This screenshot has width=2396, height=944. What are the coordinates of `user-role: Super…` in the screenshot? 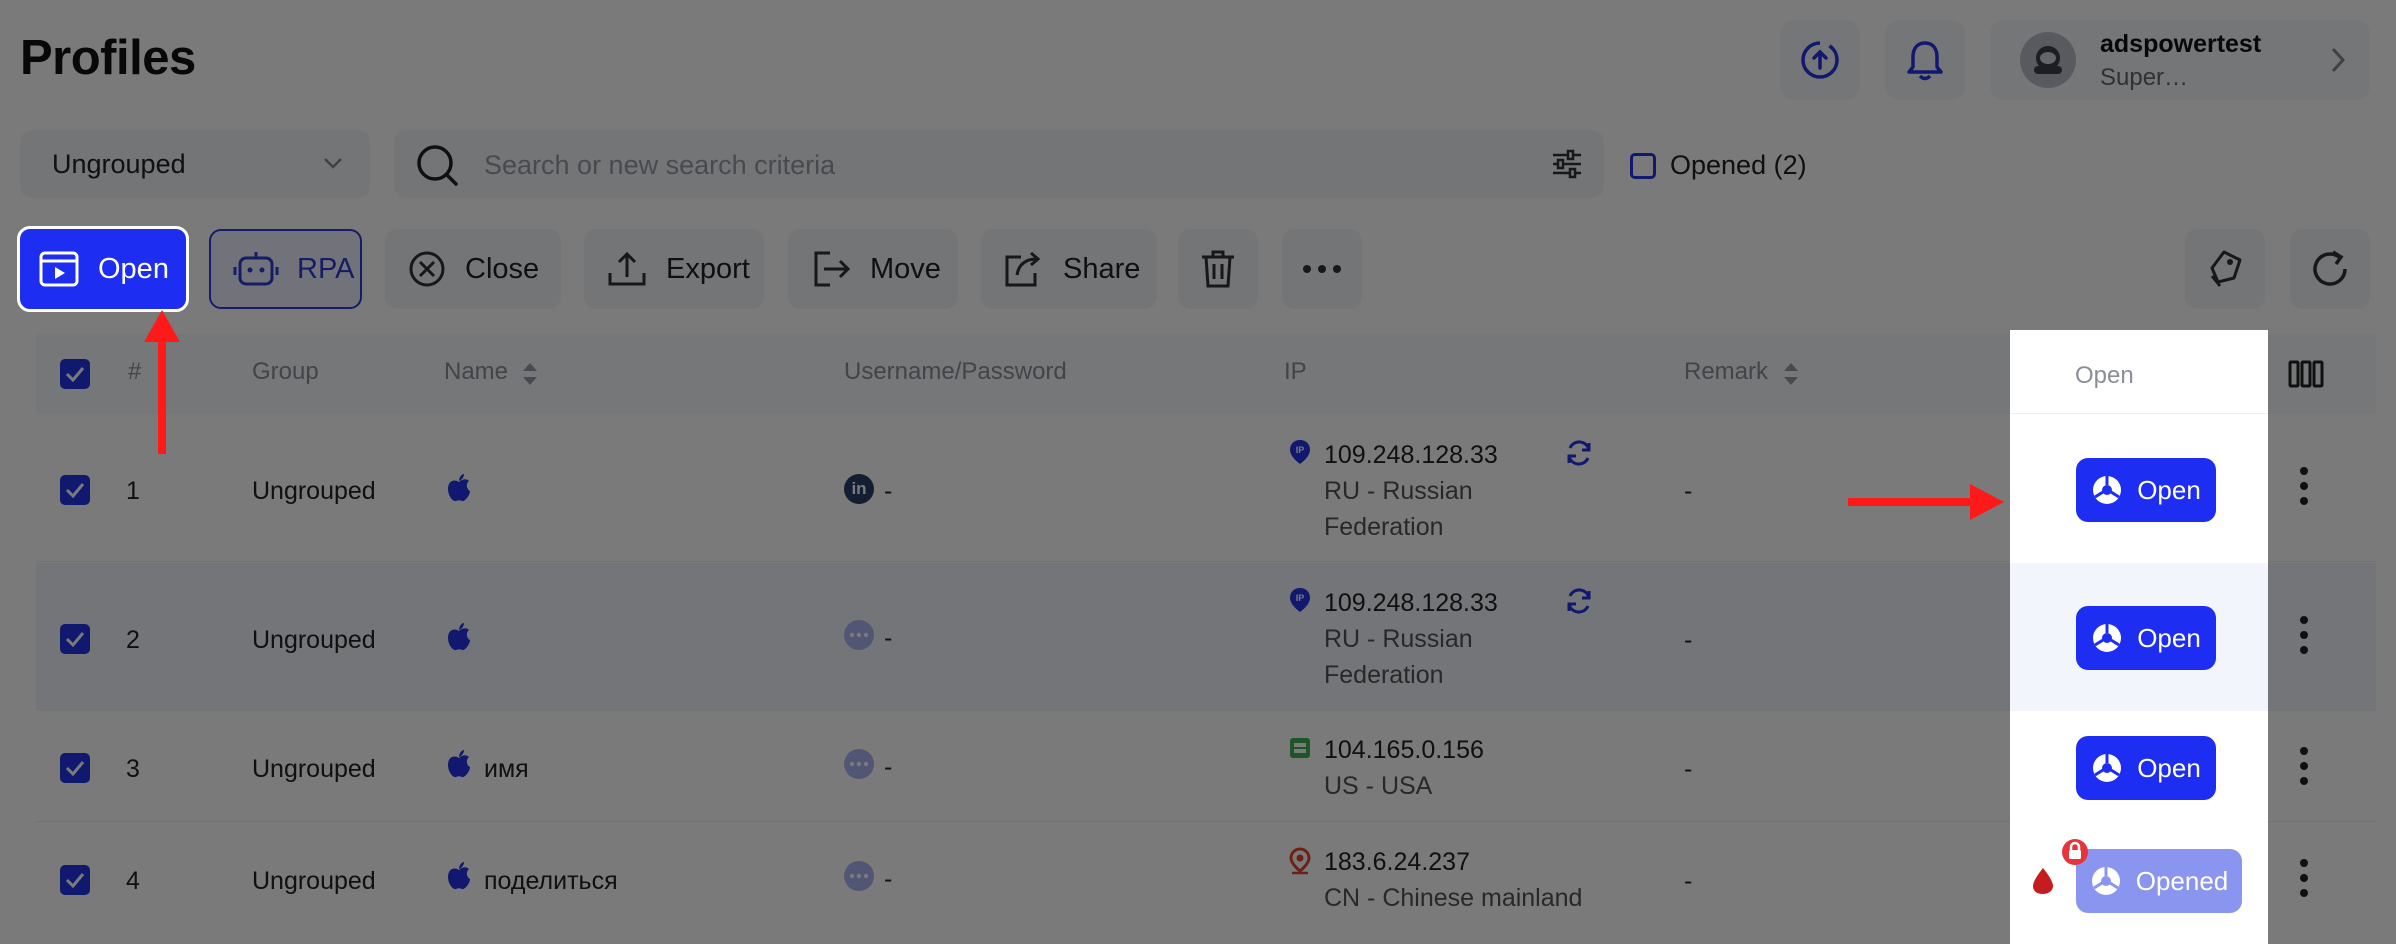 It's located at (2144, 77).